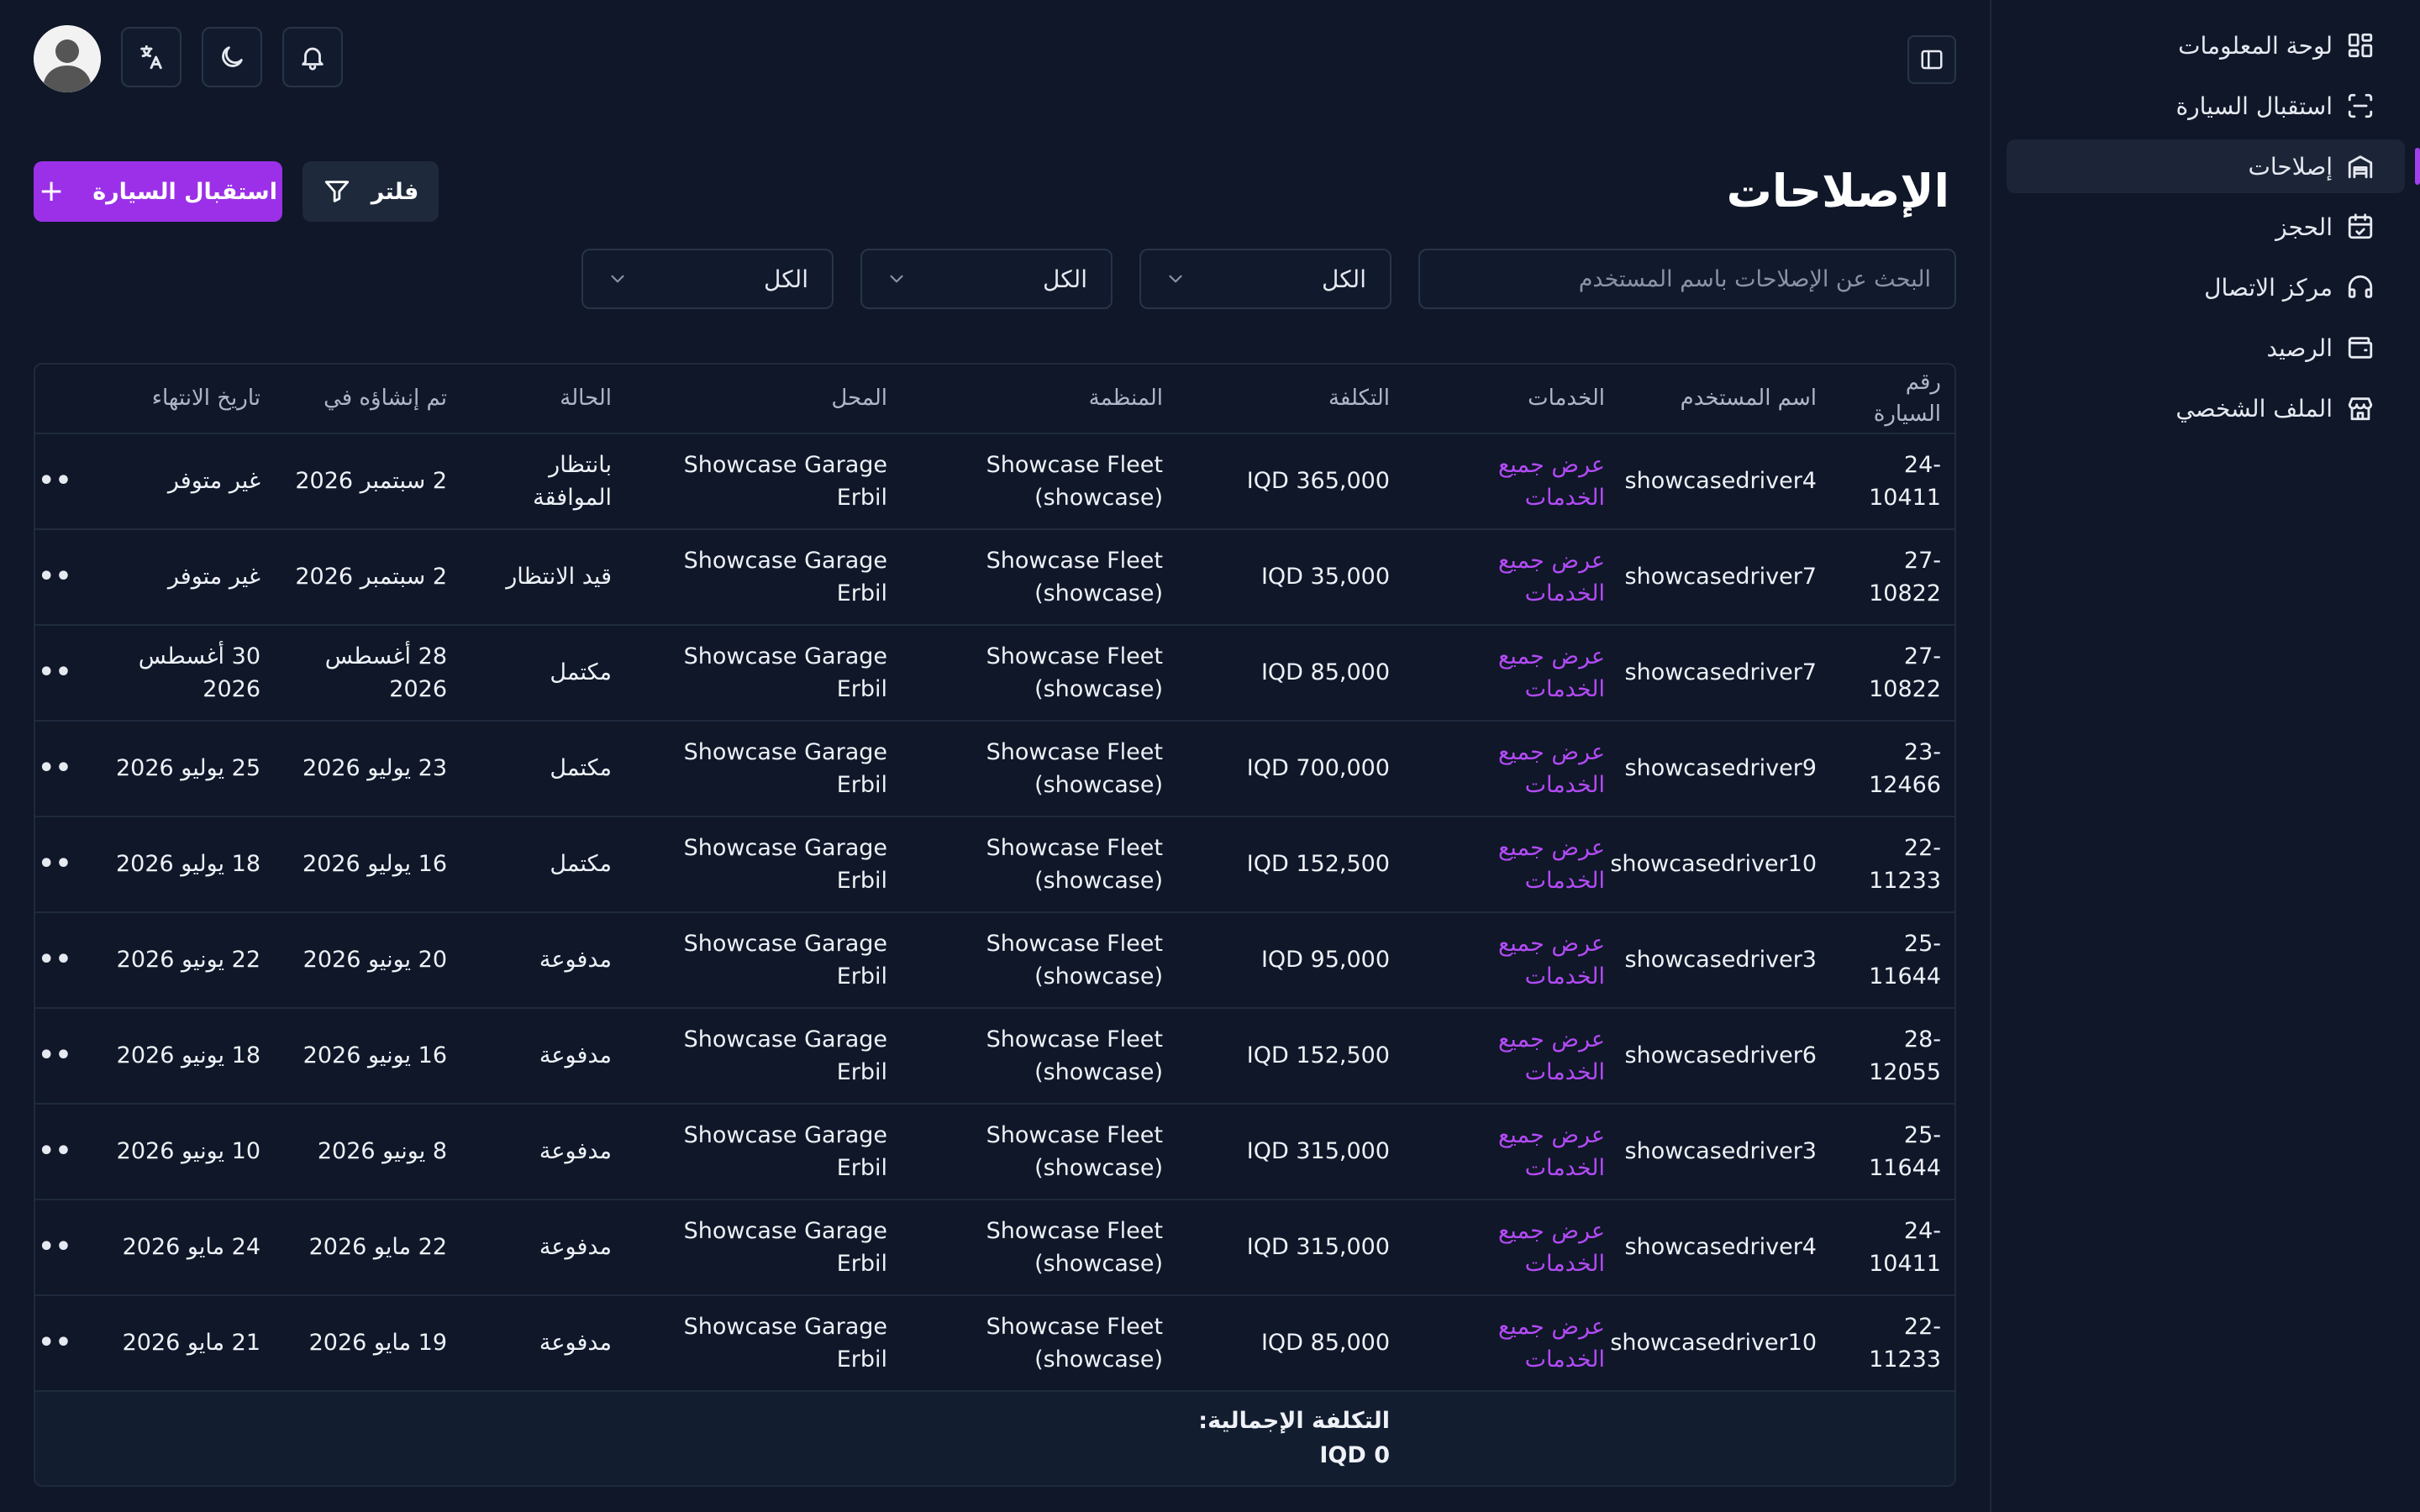 The height and width of the screenshot is (1512, 2420). I want to click on status-cell: مكتمل, so click(542, 864).